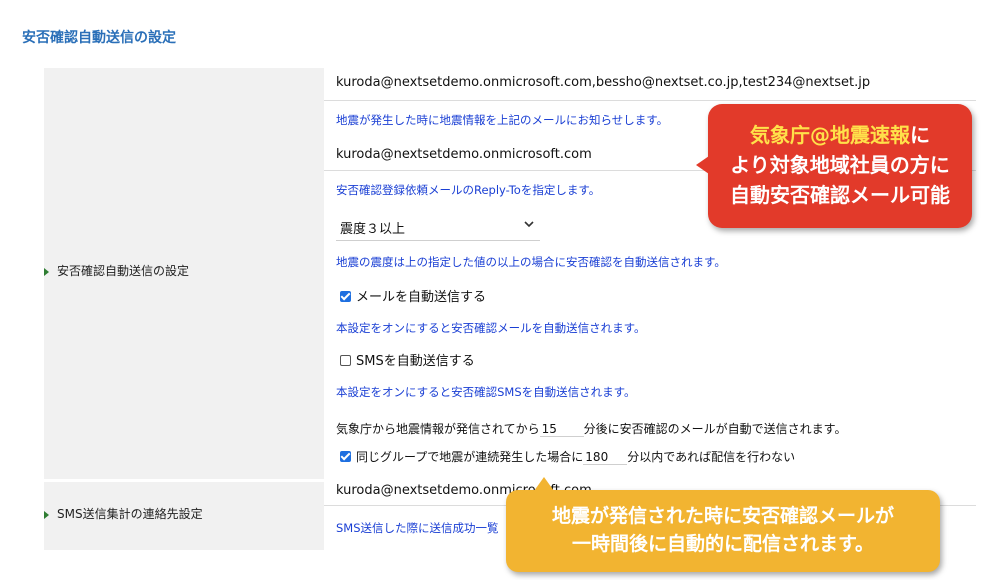 This screenshot has width=1000, height=580. What do you see at coordinates (415, 361) in the screenshot?
I see `sms-auto-send-label: SMSを自動送信する` at bounding box center [415, 361].